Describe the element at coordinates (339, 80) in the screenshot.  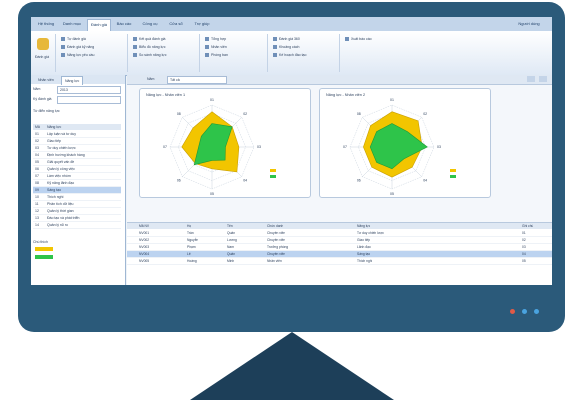
I see `main-toolbar: Năm Tất cả` at that location.